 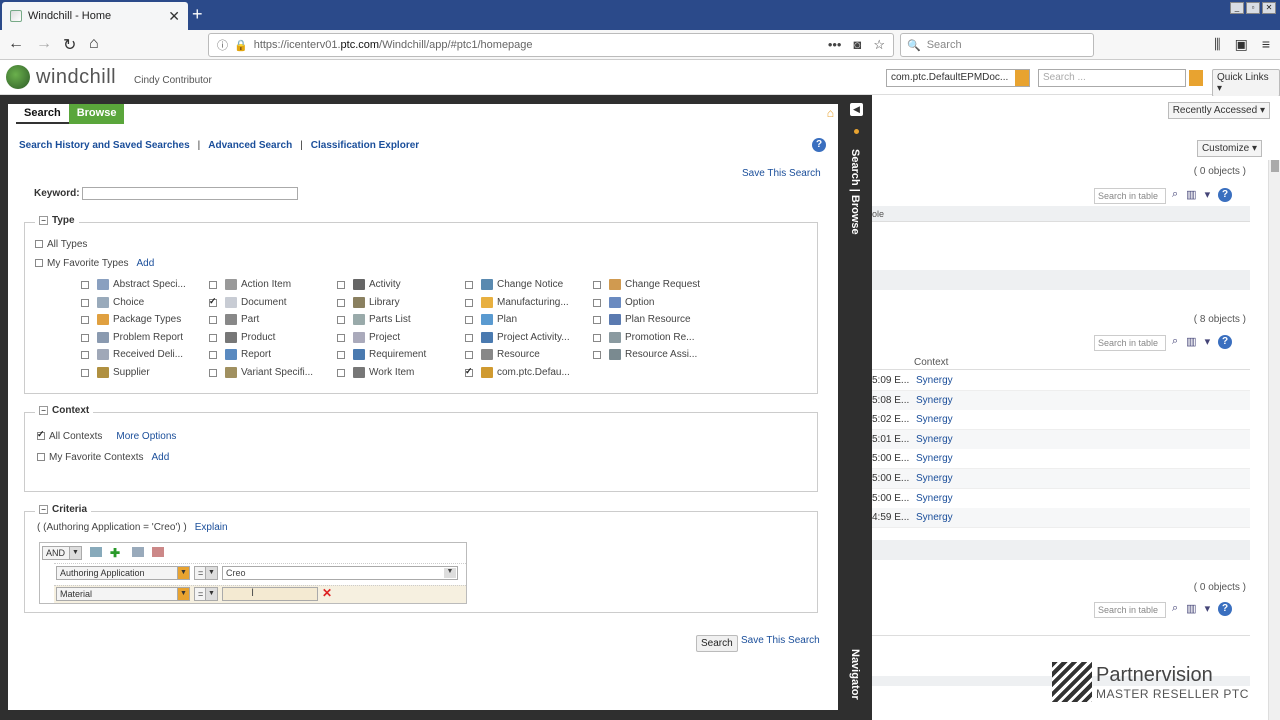 I want to click on copy-criteria-icon, so click(x=138, y=552).